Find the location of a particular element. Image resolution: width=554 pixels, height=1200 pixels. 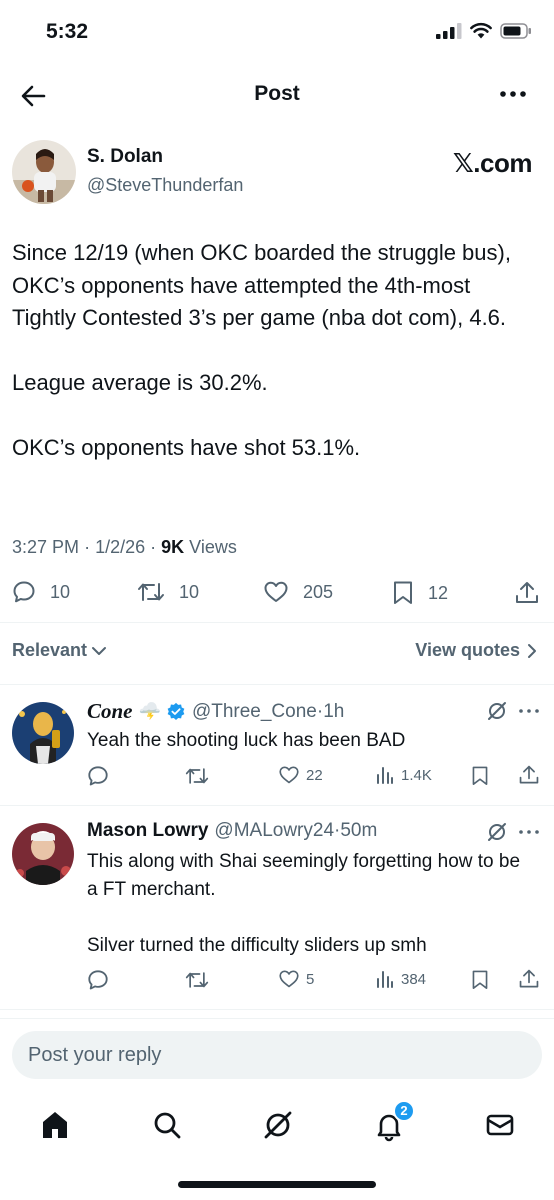

reply-author-handle: @Three_Cone is located at coordinates (254, 712).